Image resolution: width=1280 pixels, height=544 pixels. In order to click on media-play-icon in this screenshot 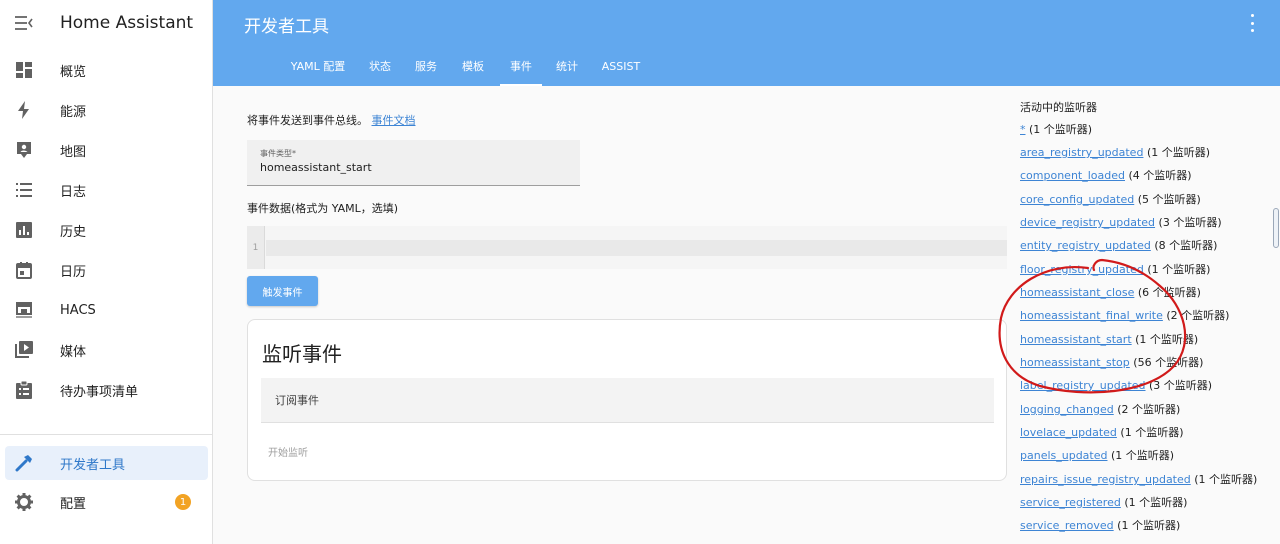, I will do `click(24, 350)`.